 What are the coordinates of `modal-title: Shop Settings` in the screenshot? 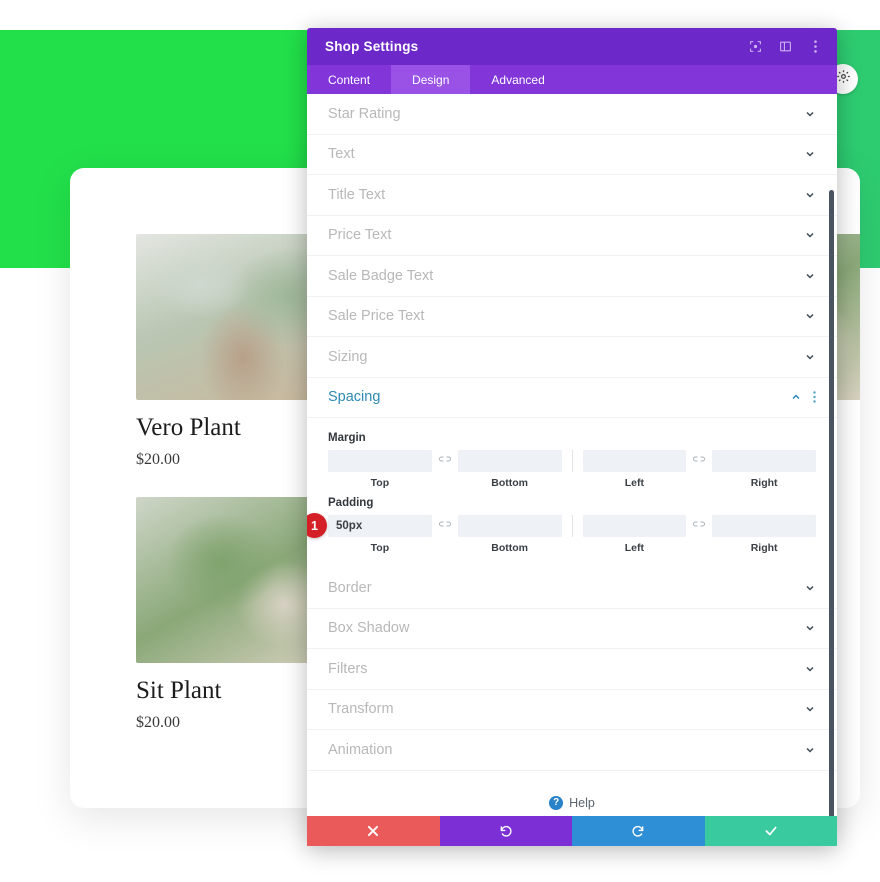 It's located at (372, 46).